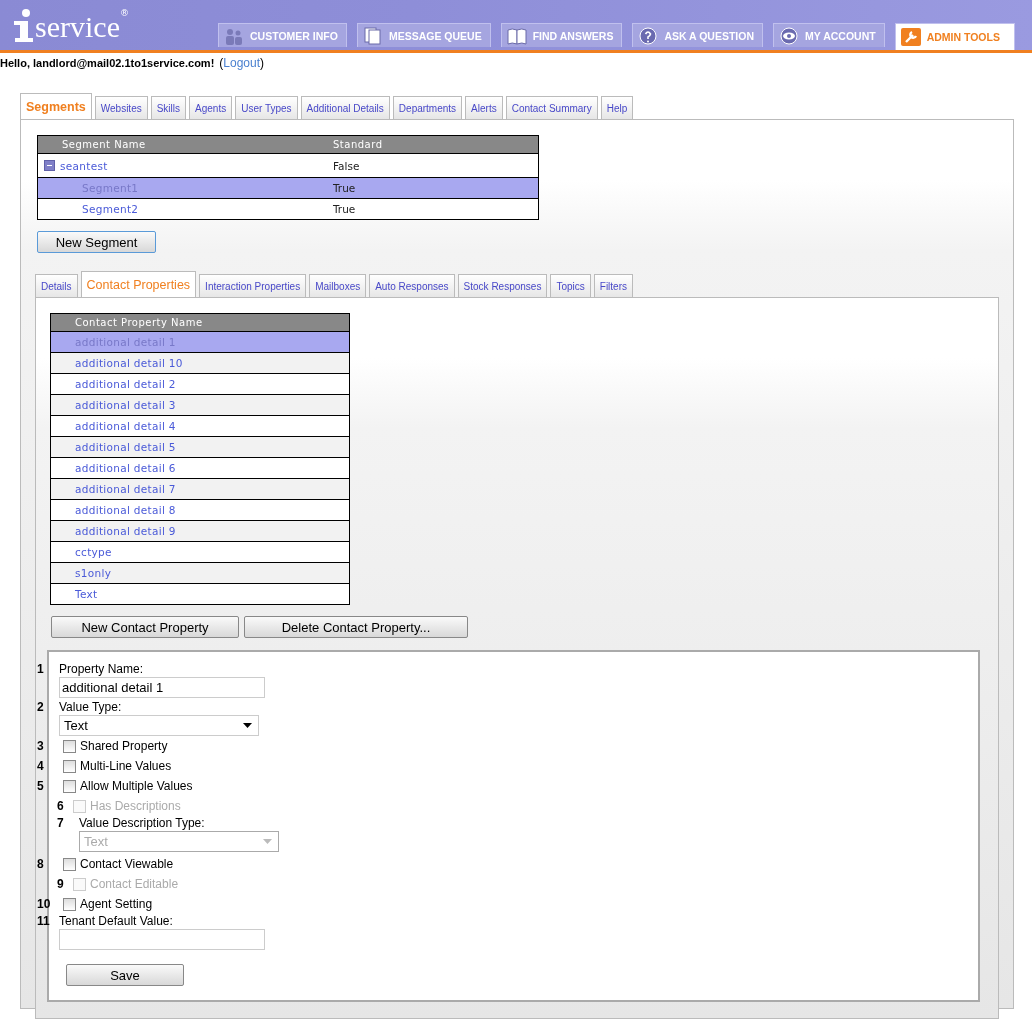  I want to click on segment-name: seantest, so click(84, 165).